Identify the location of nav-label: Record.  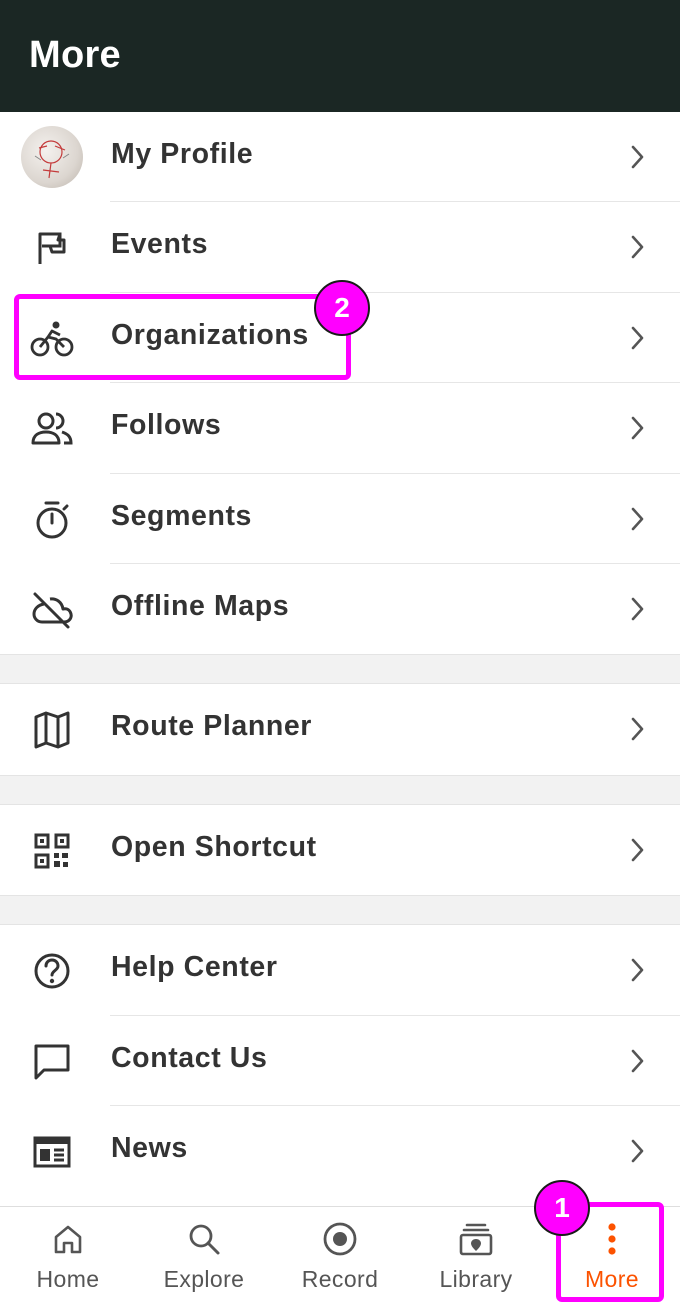
(340, 1279).